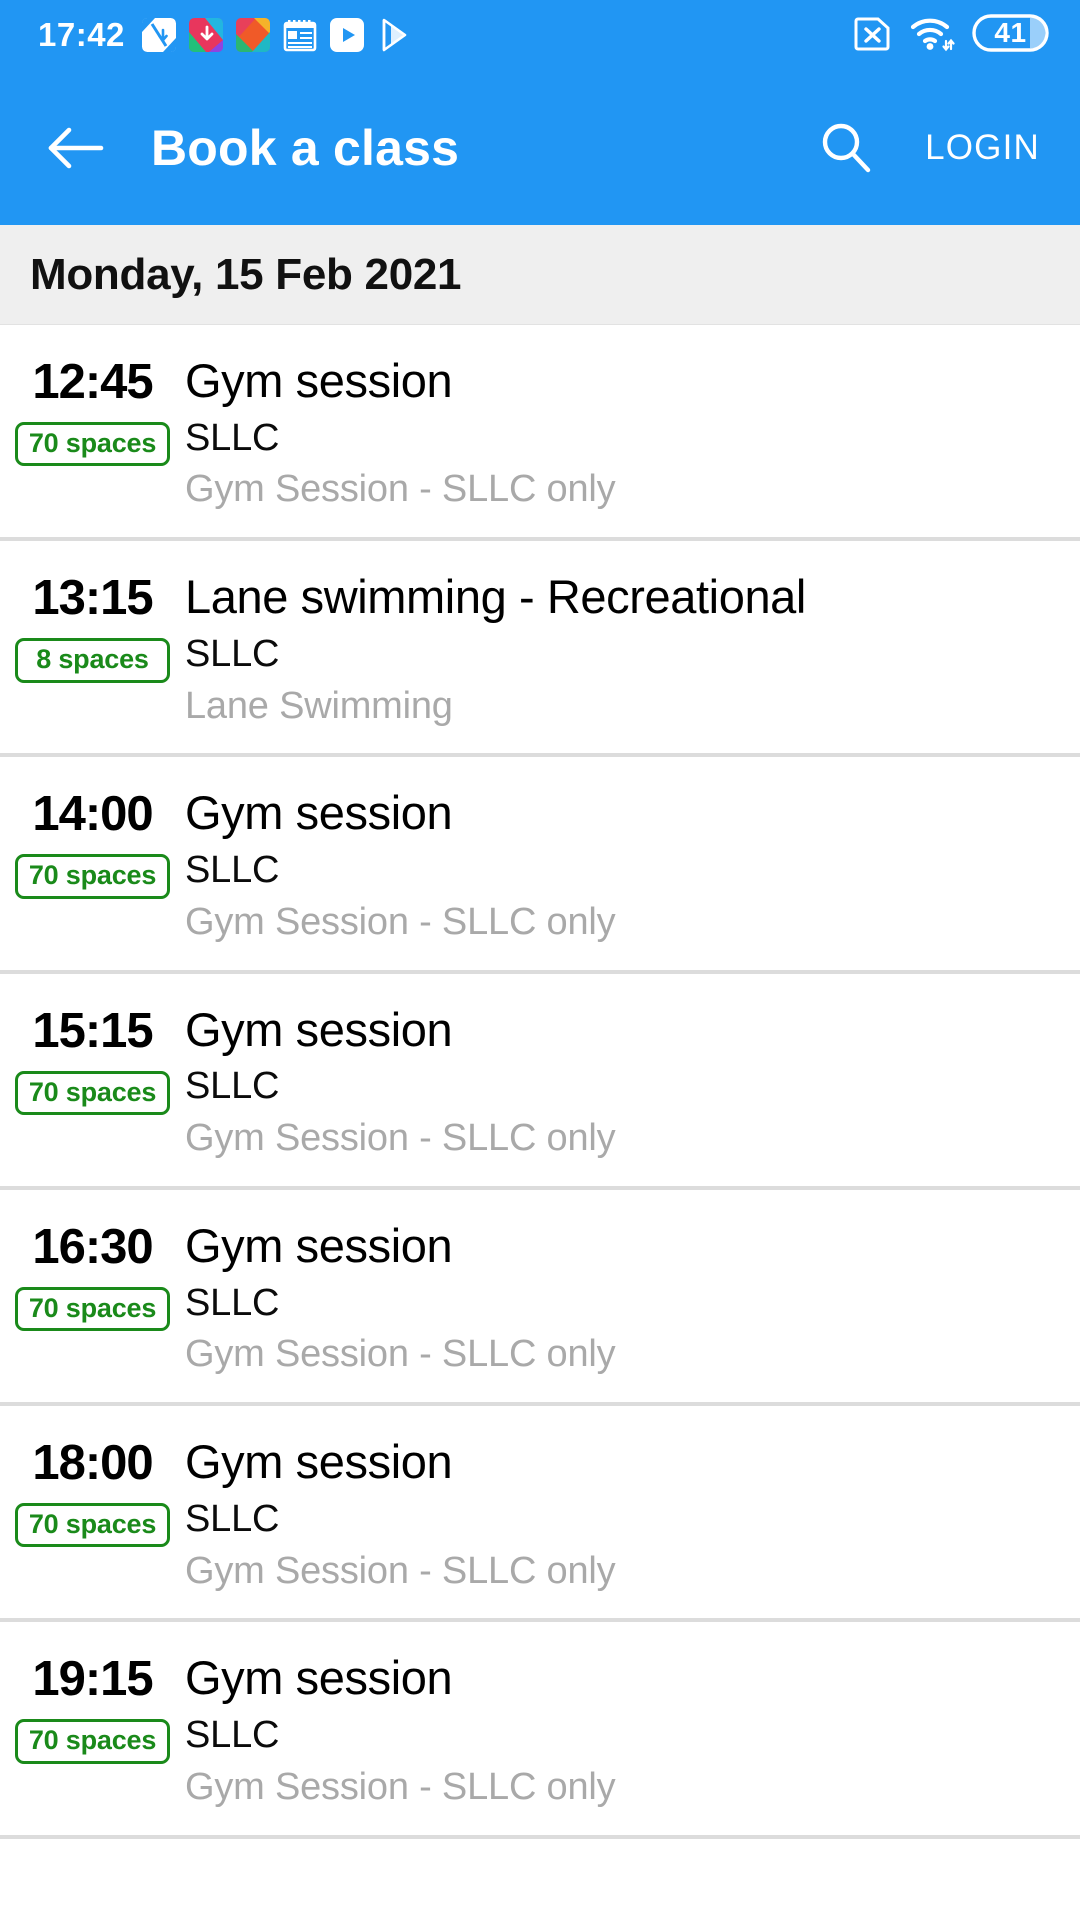 The width and height of the screenshot is (1080, 1920). I want to click on notes-icon, so click(300, 35).